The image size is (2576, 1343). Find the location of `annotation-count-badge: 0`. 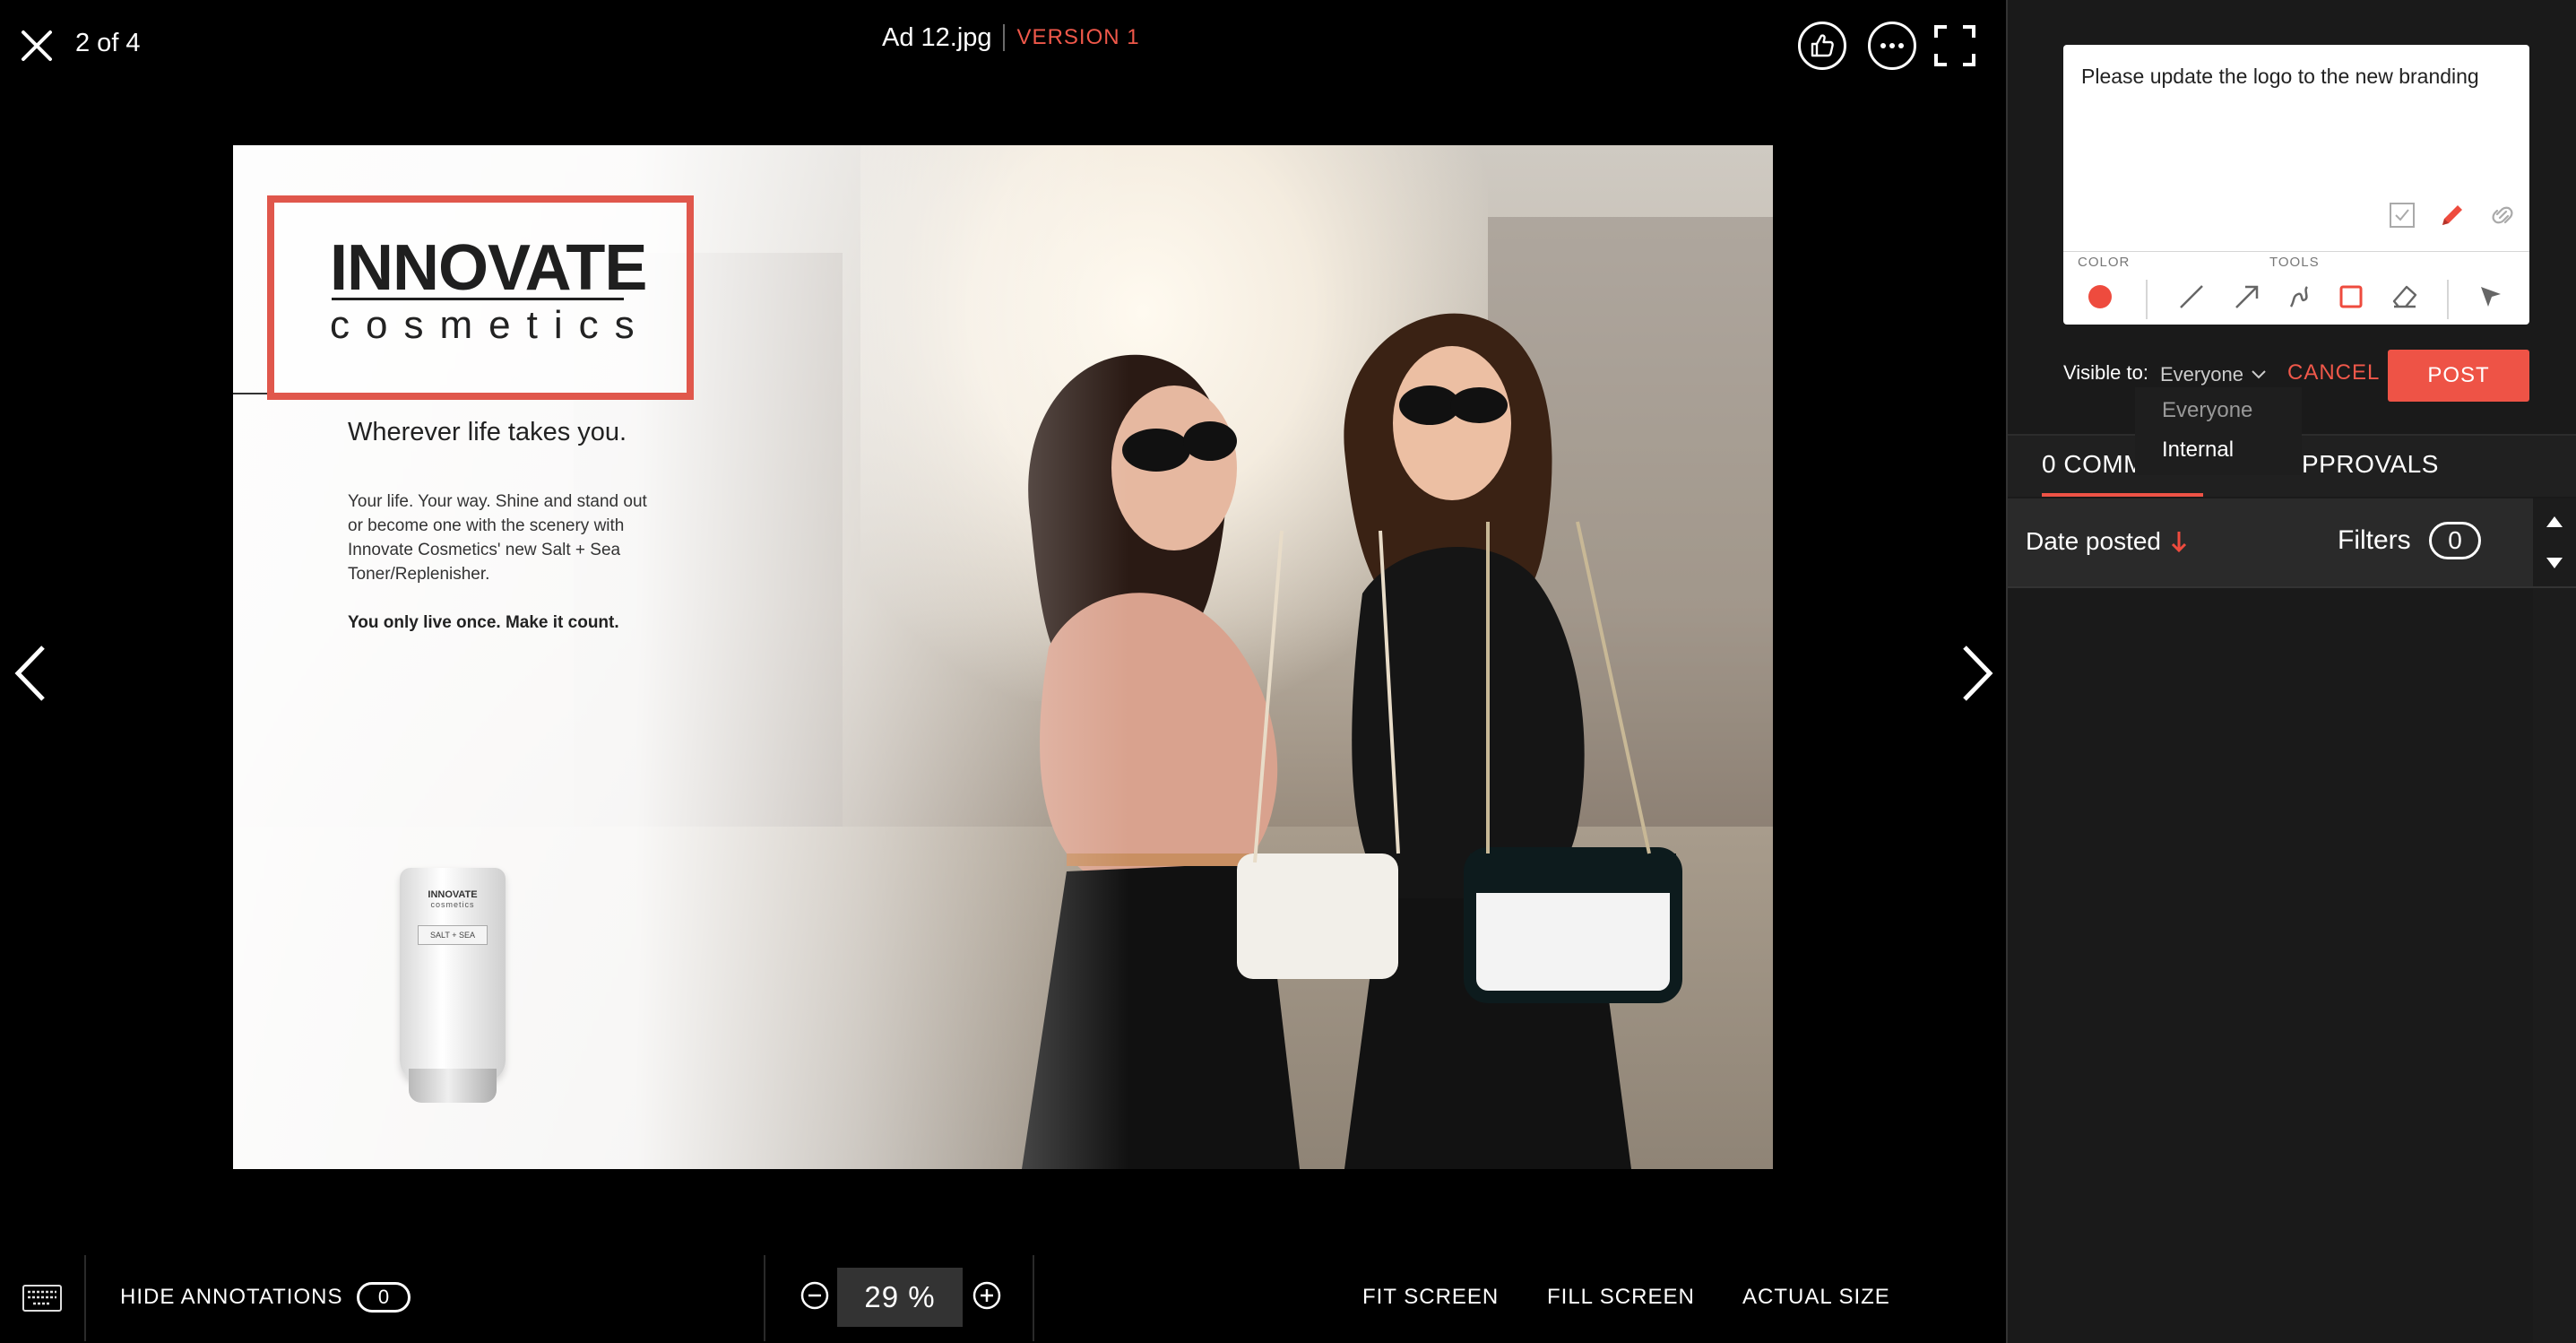

annotation-count-badge: 0 is located at coordinates (384, 1297).